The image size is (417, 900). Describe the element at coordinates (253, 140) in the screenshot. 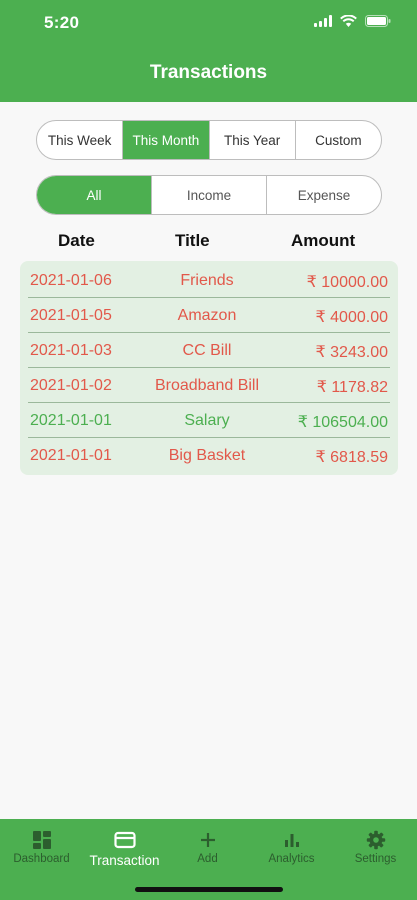

I see `period-this-year: This Year` at that location.